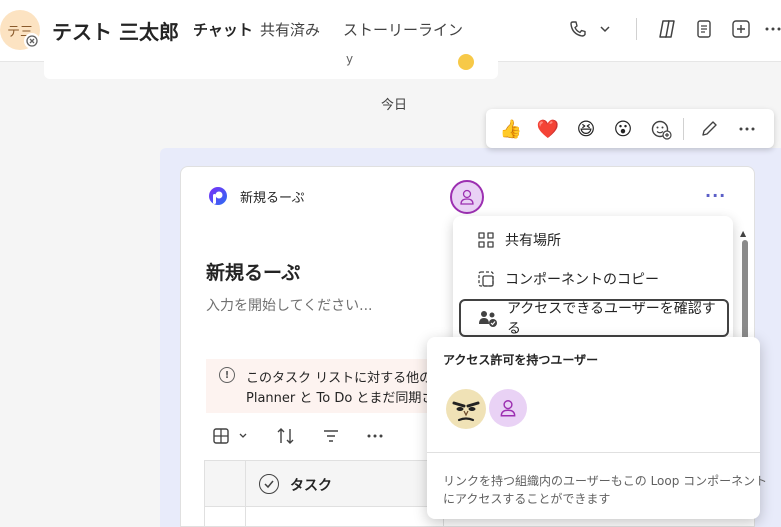  What do you see at coordinates (245, 494) in the screenshot?
I see `table-column-divider` at bounding box center [245, 494].